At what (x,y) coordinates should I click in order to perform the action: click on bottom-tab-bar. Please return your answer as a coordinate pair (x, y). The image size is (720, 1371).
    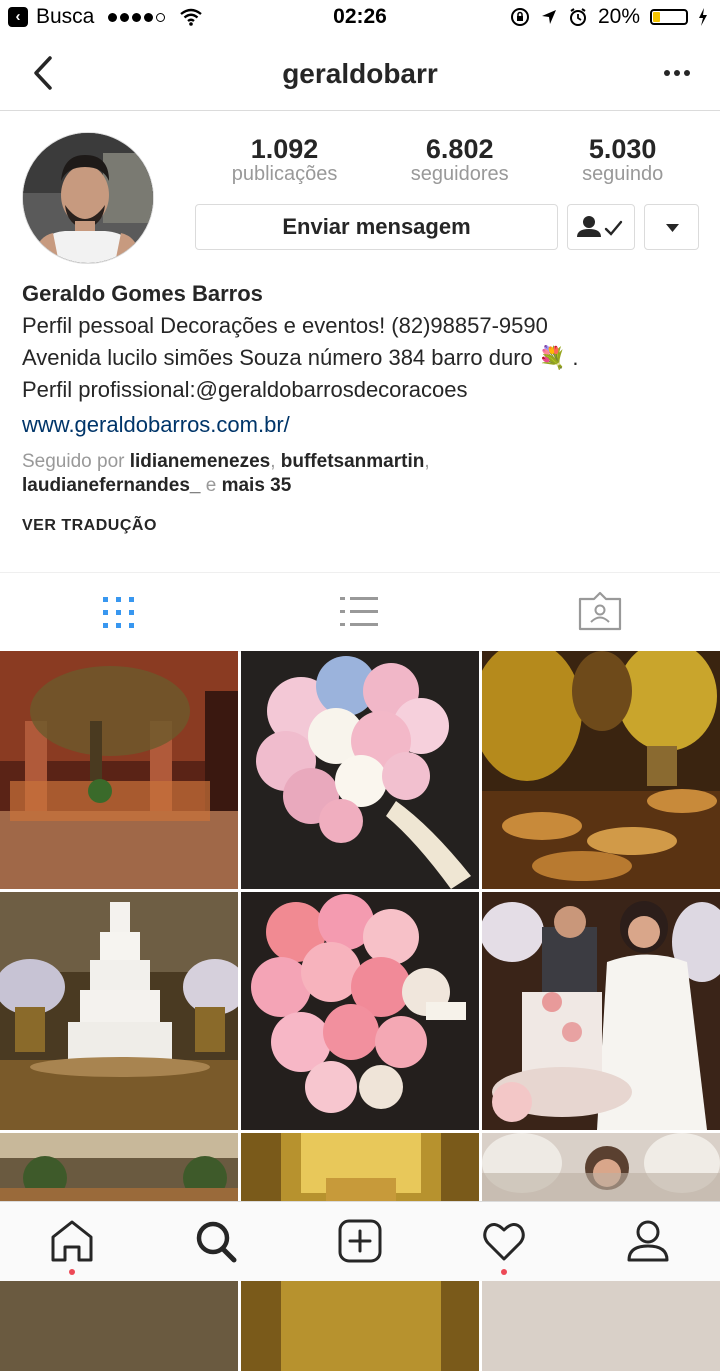
    Looking at the image, I should click on (360, 1241).